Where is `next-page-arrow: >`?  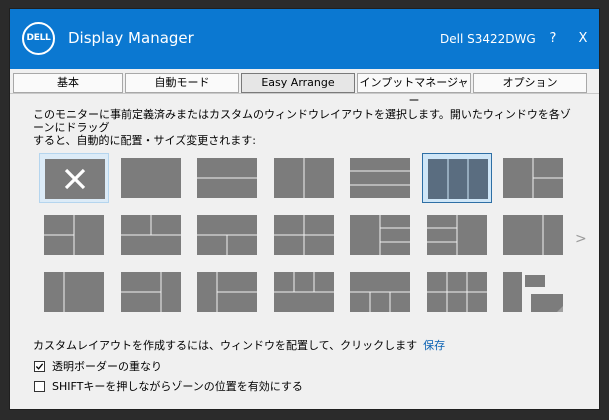
next-page-arrow: > is located at coordinates (581, 239).